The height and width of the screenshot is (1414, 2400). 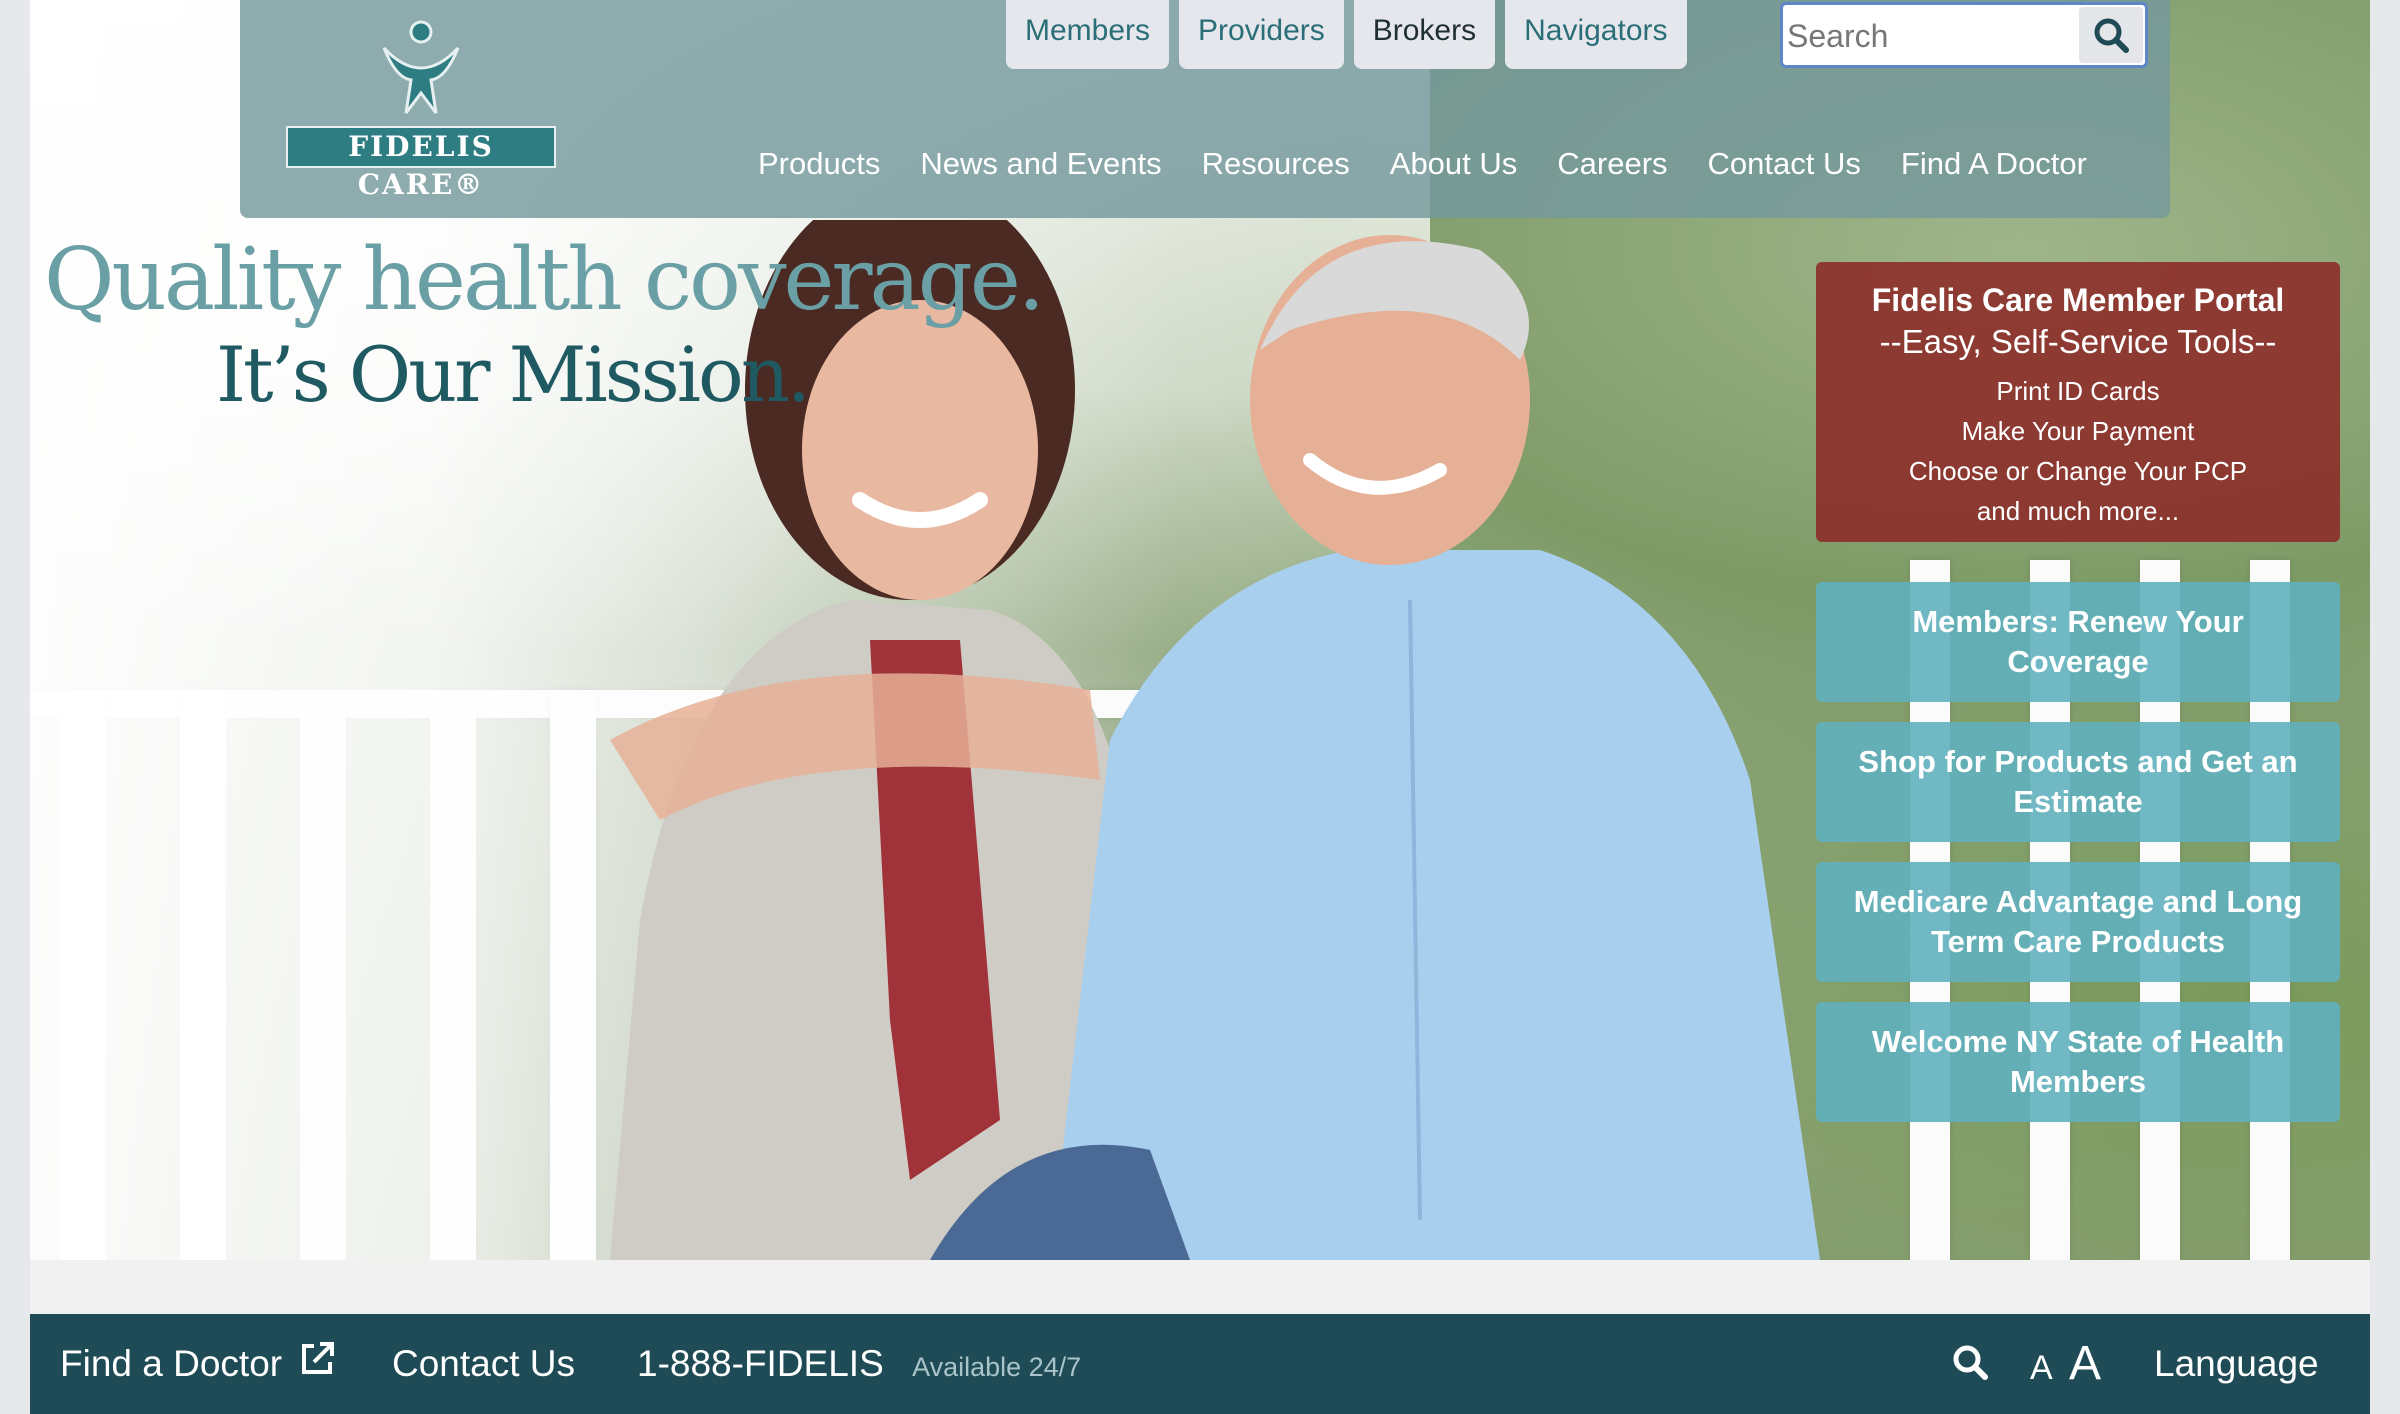 I want to click on search-button, so click(x=2111, y=35).